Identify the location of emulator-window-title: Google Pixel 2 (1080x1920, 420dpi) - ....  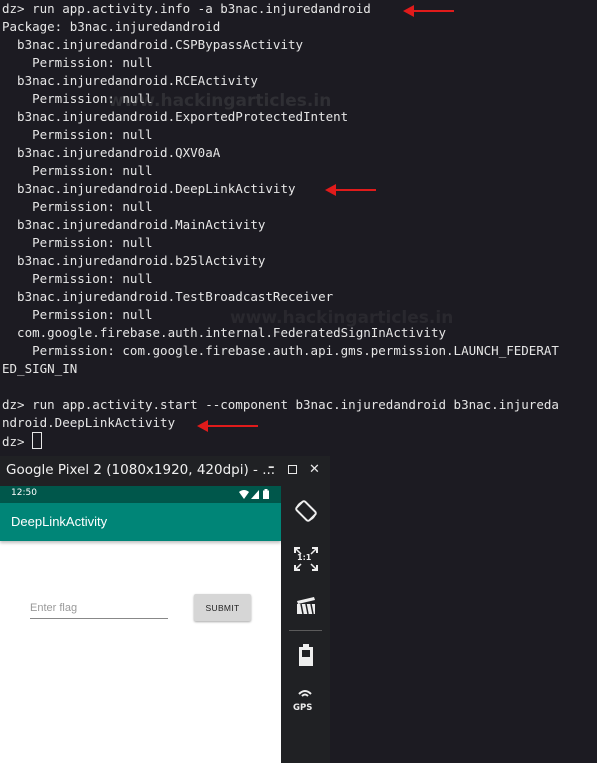
(141, 470).